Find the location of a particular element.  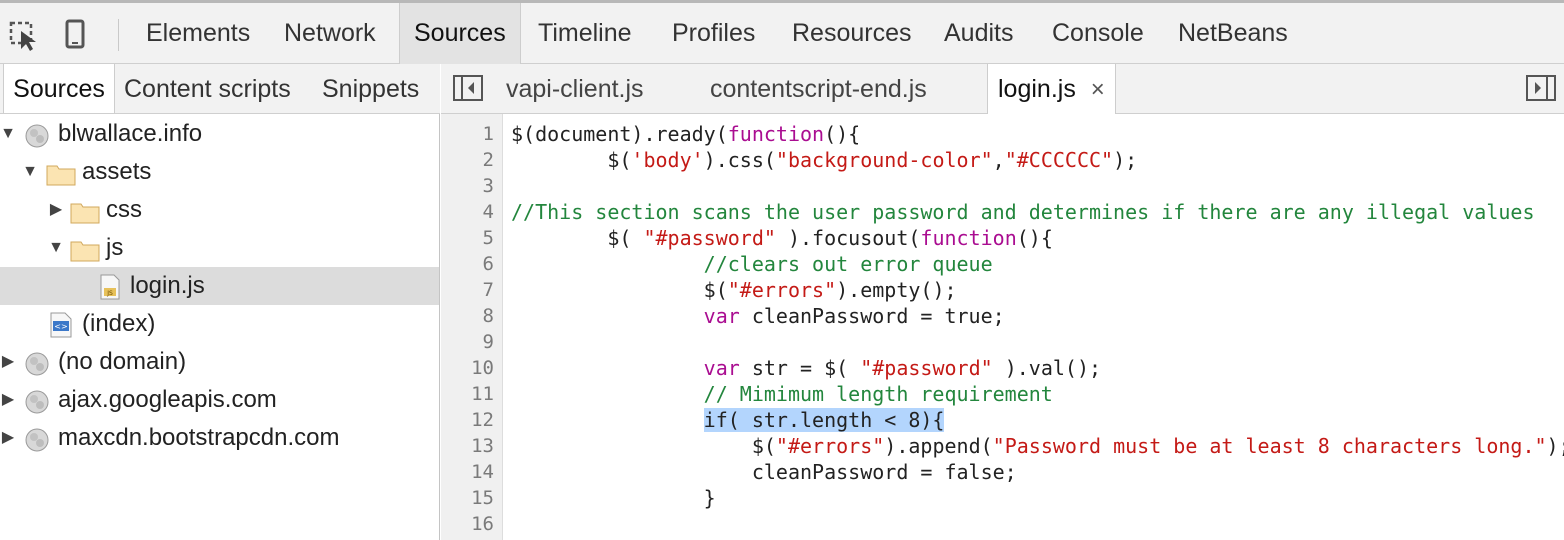

line-number: 13 is located at coordinates (469, 446).